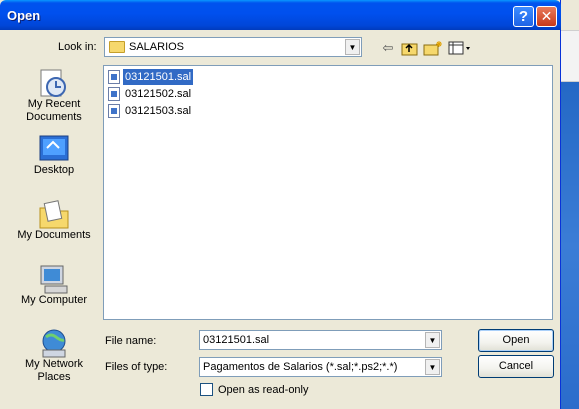 This screenshot has width=579, height=409. Describe the element at coordinates (569, 245) in the screenshot. I see `background-panel` at that location.